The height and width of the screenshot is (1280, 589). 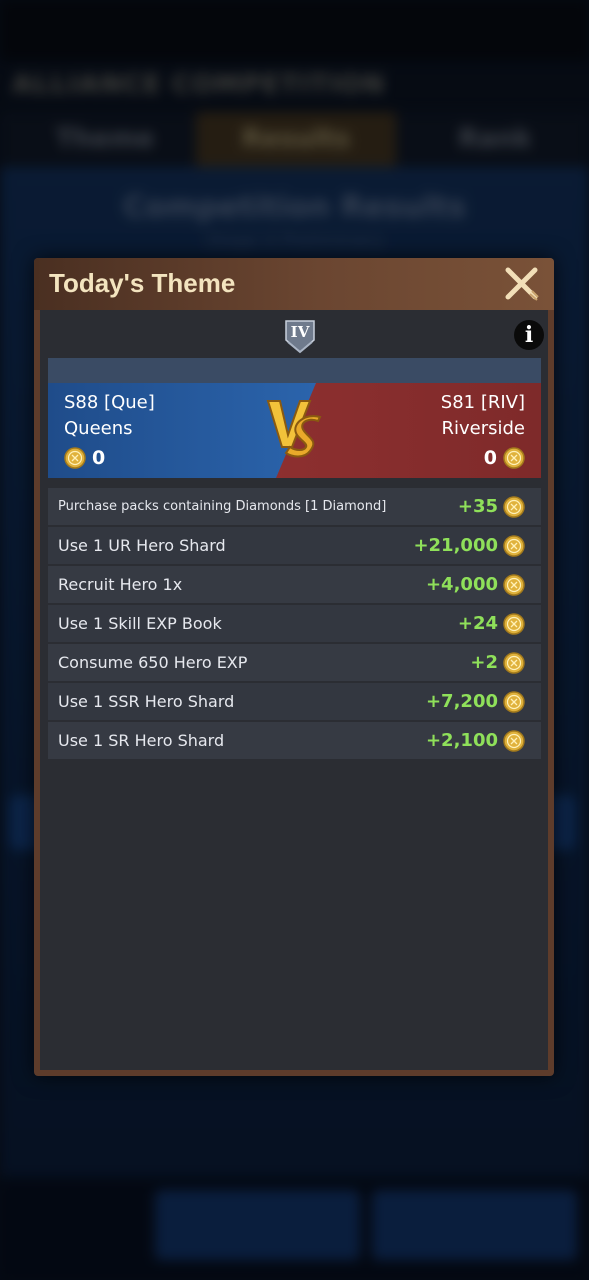 What do you see at coordinates (140, 623) in the screenshot?
I see `task-label: Use 1 Skill EXP Book` at bounding box center [140, 623].